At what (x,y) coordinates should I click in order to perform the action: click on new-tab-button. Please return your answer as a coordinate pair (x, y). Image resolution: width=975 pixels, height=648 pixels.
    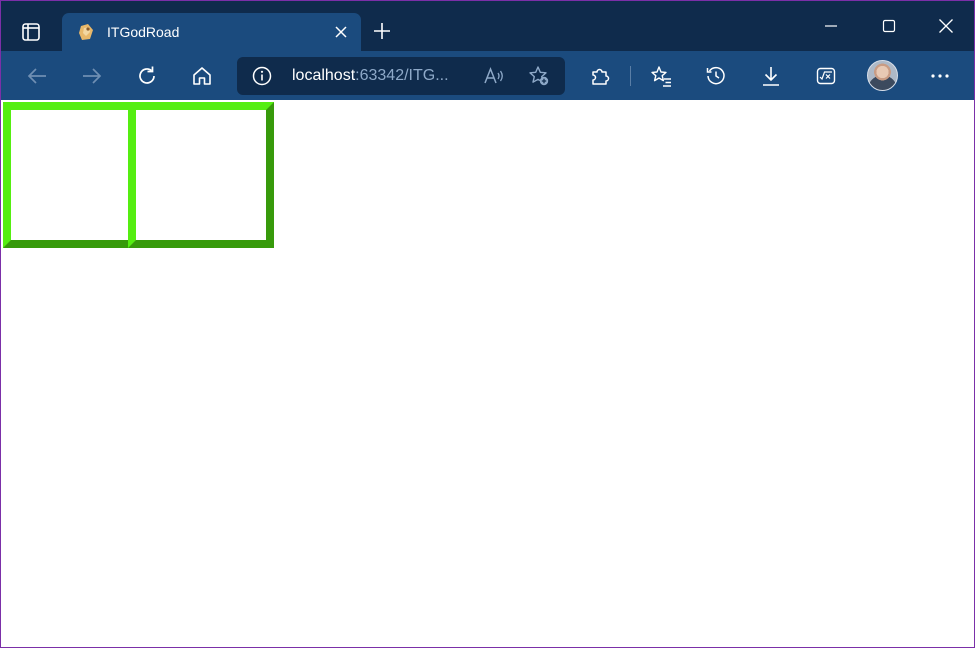
    Looking at the image, I should click on (382, 31).